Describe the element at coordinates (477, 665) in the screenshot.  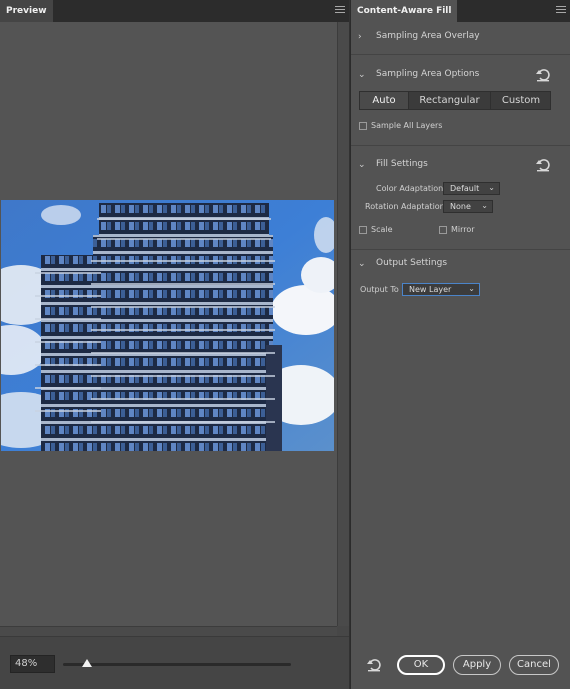
I see `apply-button: Apply` at that location.